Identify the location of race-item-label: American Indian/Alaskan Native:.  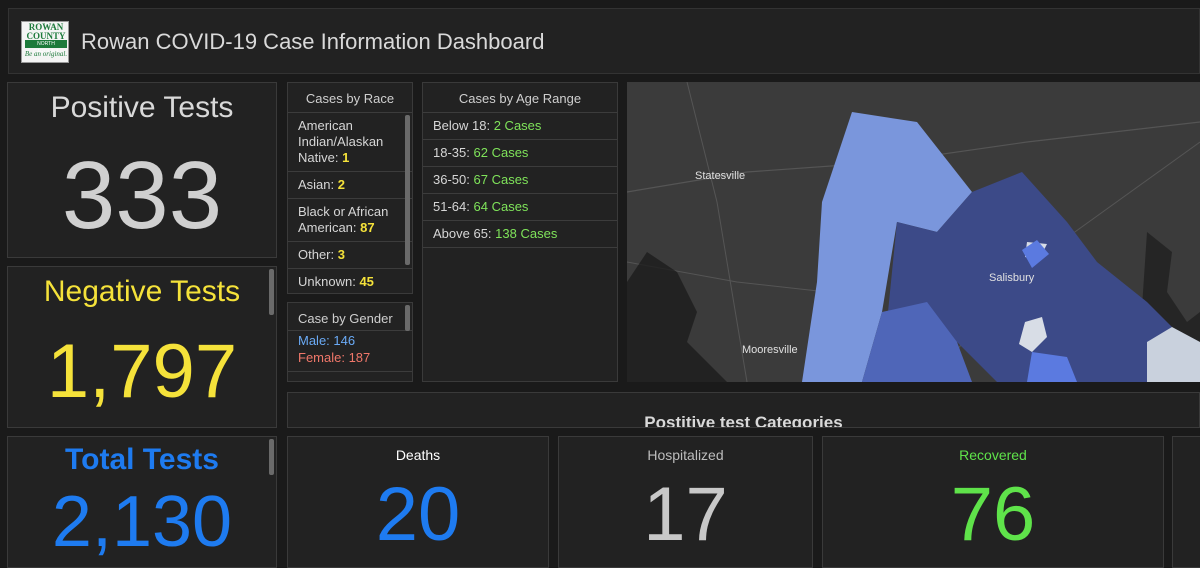
(341, 141).